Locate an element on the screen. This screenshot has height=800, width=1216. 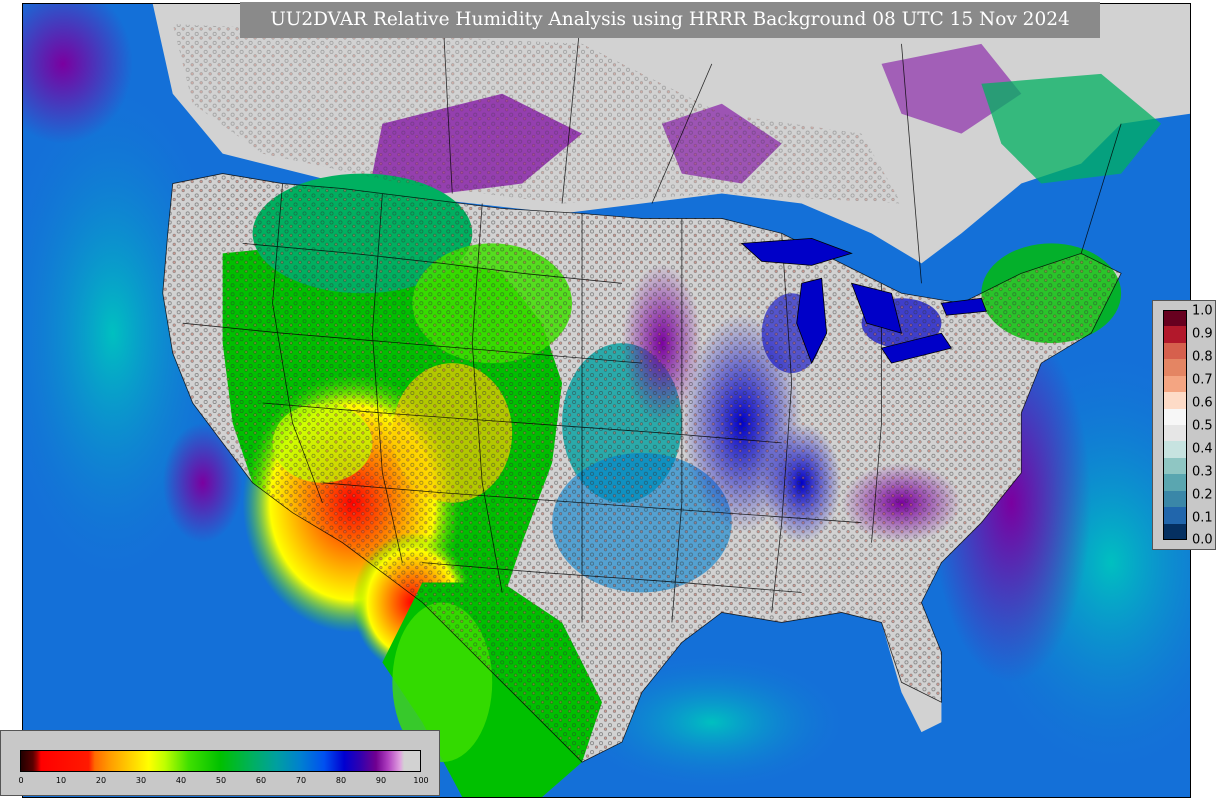
ratio-tick-0-3: 0.3 is located at coordinates (1202, 472).